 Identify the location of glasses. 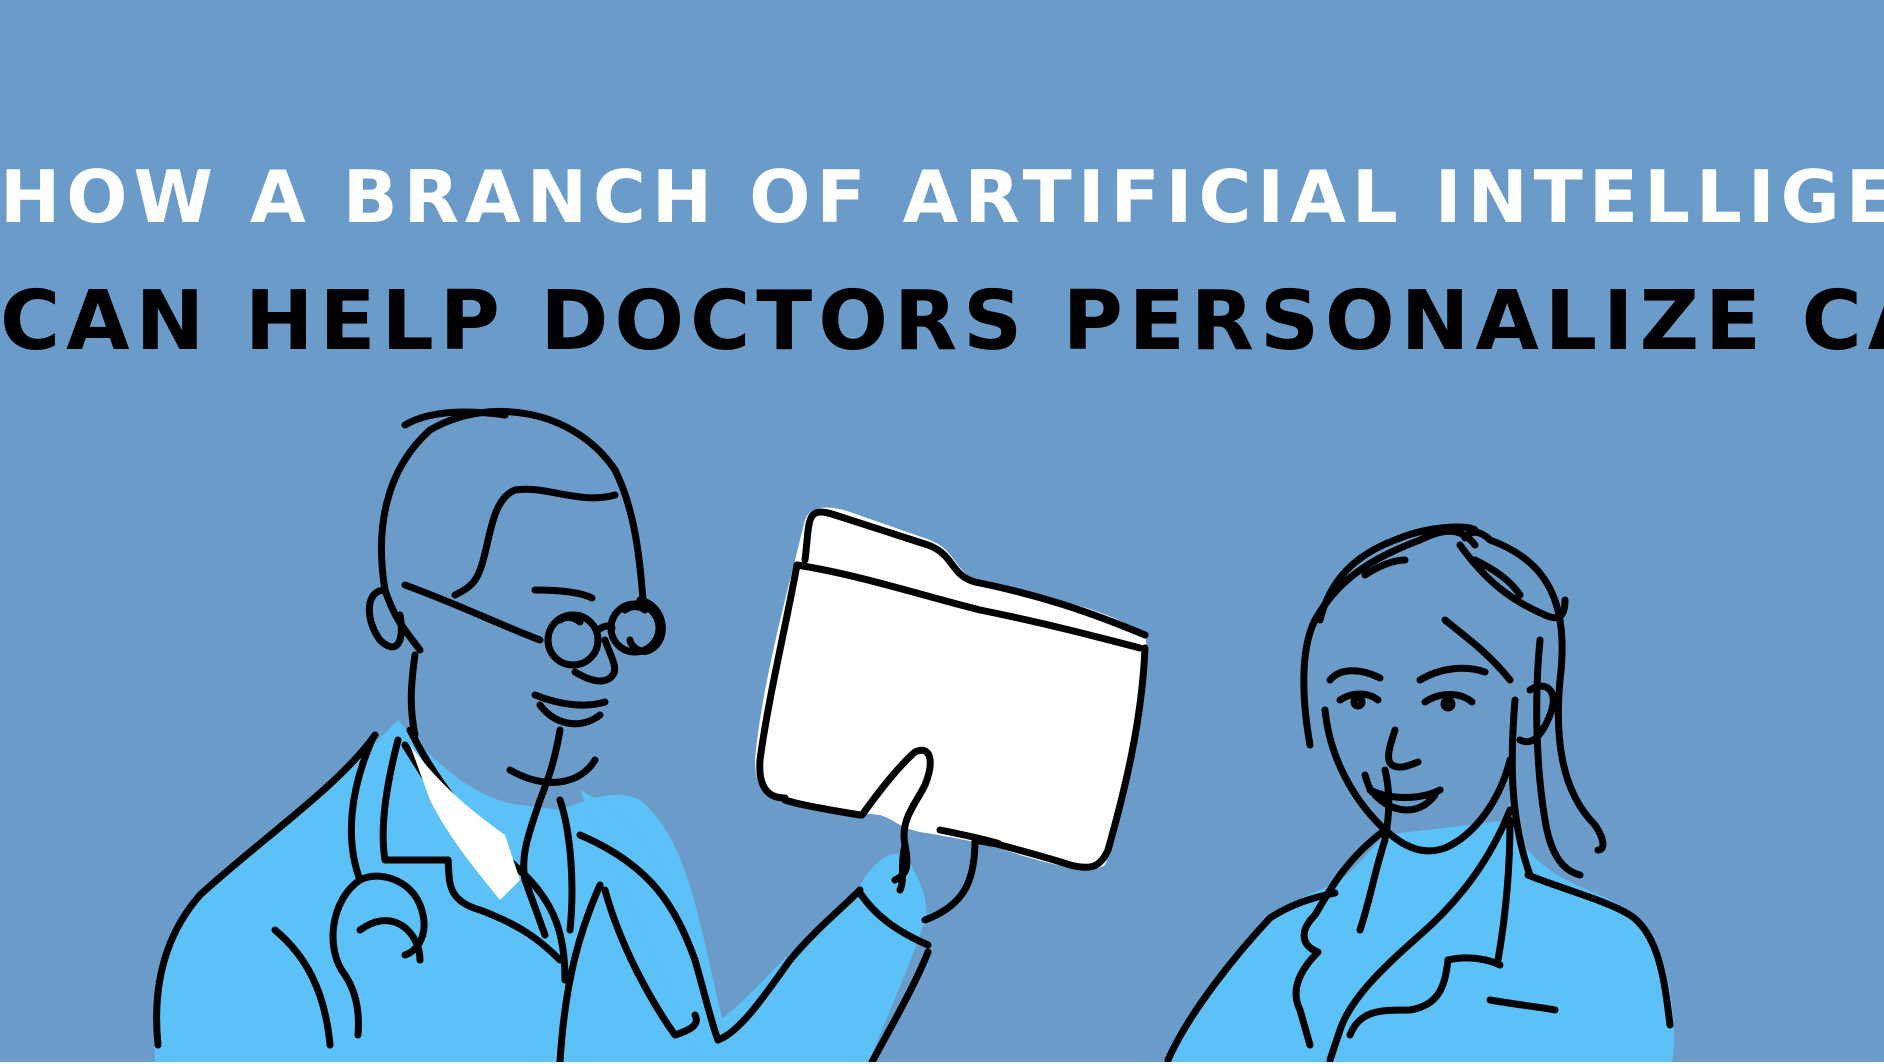
(472, 612).